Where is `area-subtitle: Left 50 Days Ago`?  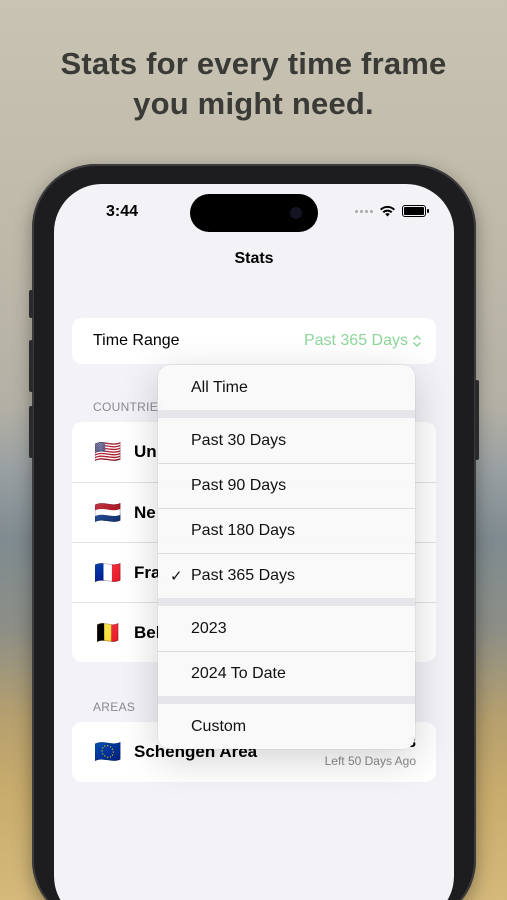
area-subtitle: Left 50 Days Ago is located at coordinates (370, 761).